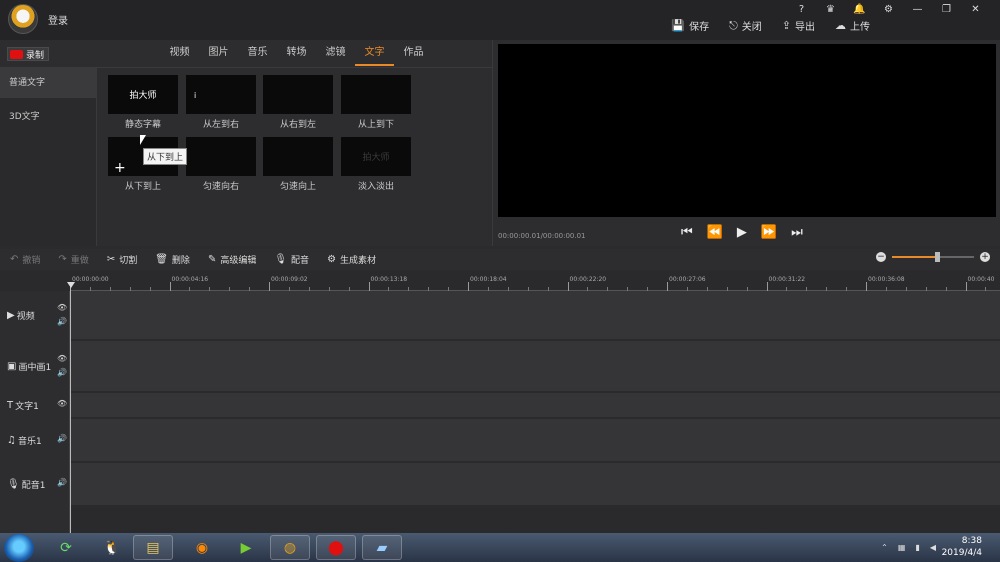 This screenshot has width=1000, height=562. I want to click on text-effect-tile: 匀速向上, so click(298, 164).